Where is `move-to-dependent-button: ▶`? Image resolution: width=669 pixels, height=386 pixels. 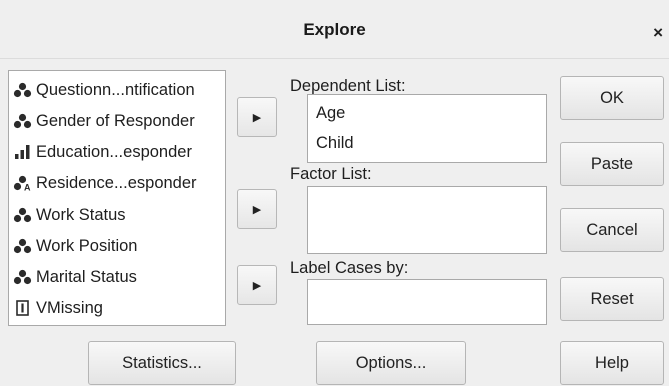
move-to-dependent-button: ▶ is located at coordinates (257, 117).